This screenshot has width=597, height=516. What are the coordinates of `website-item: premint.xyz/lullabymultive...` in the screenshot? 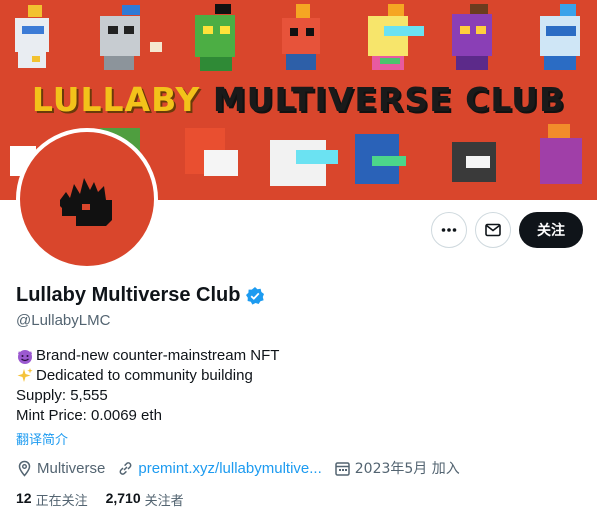 It's located at (219, 468).